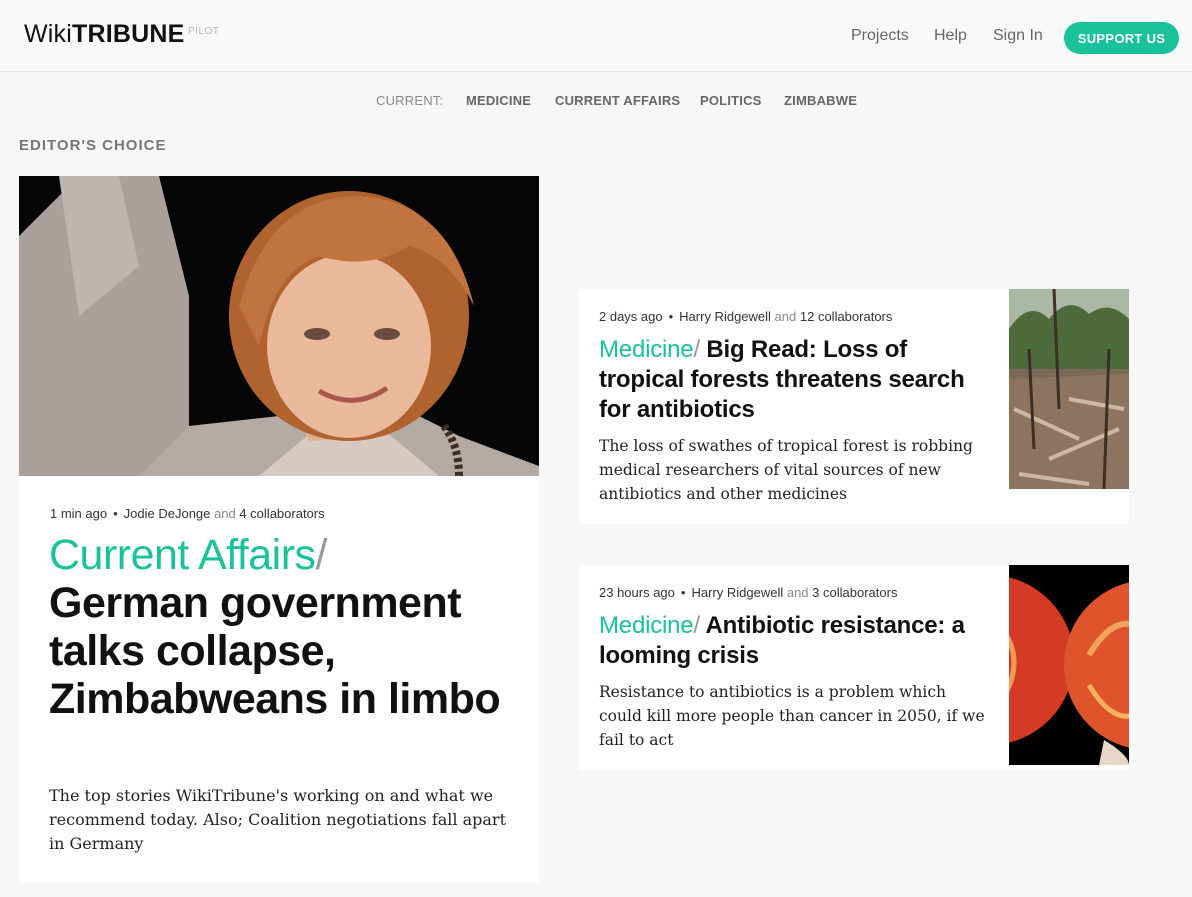 This screenshot has height=897, width=1192. Describe the element at coordinates (1069, 389) in the screenshot. I see `forest-image` at that location.